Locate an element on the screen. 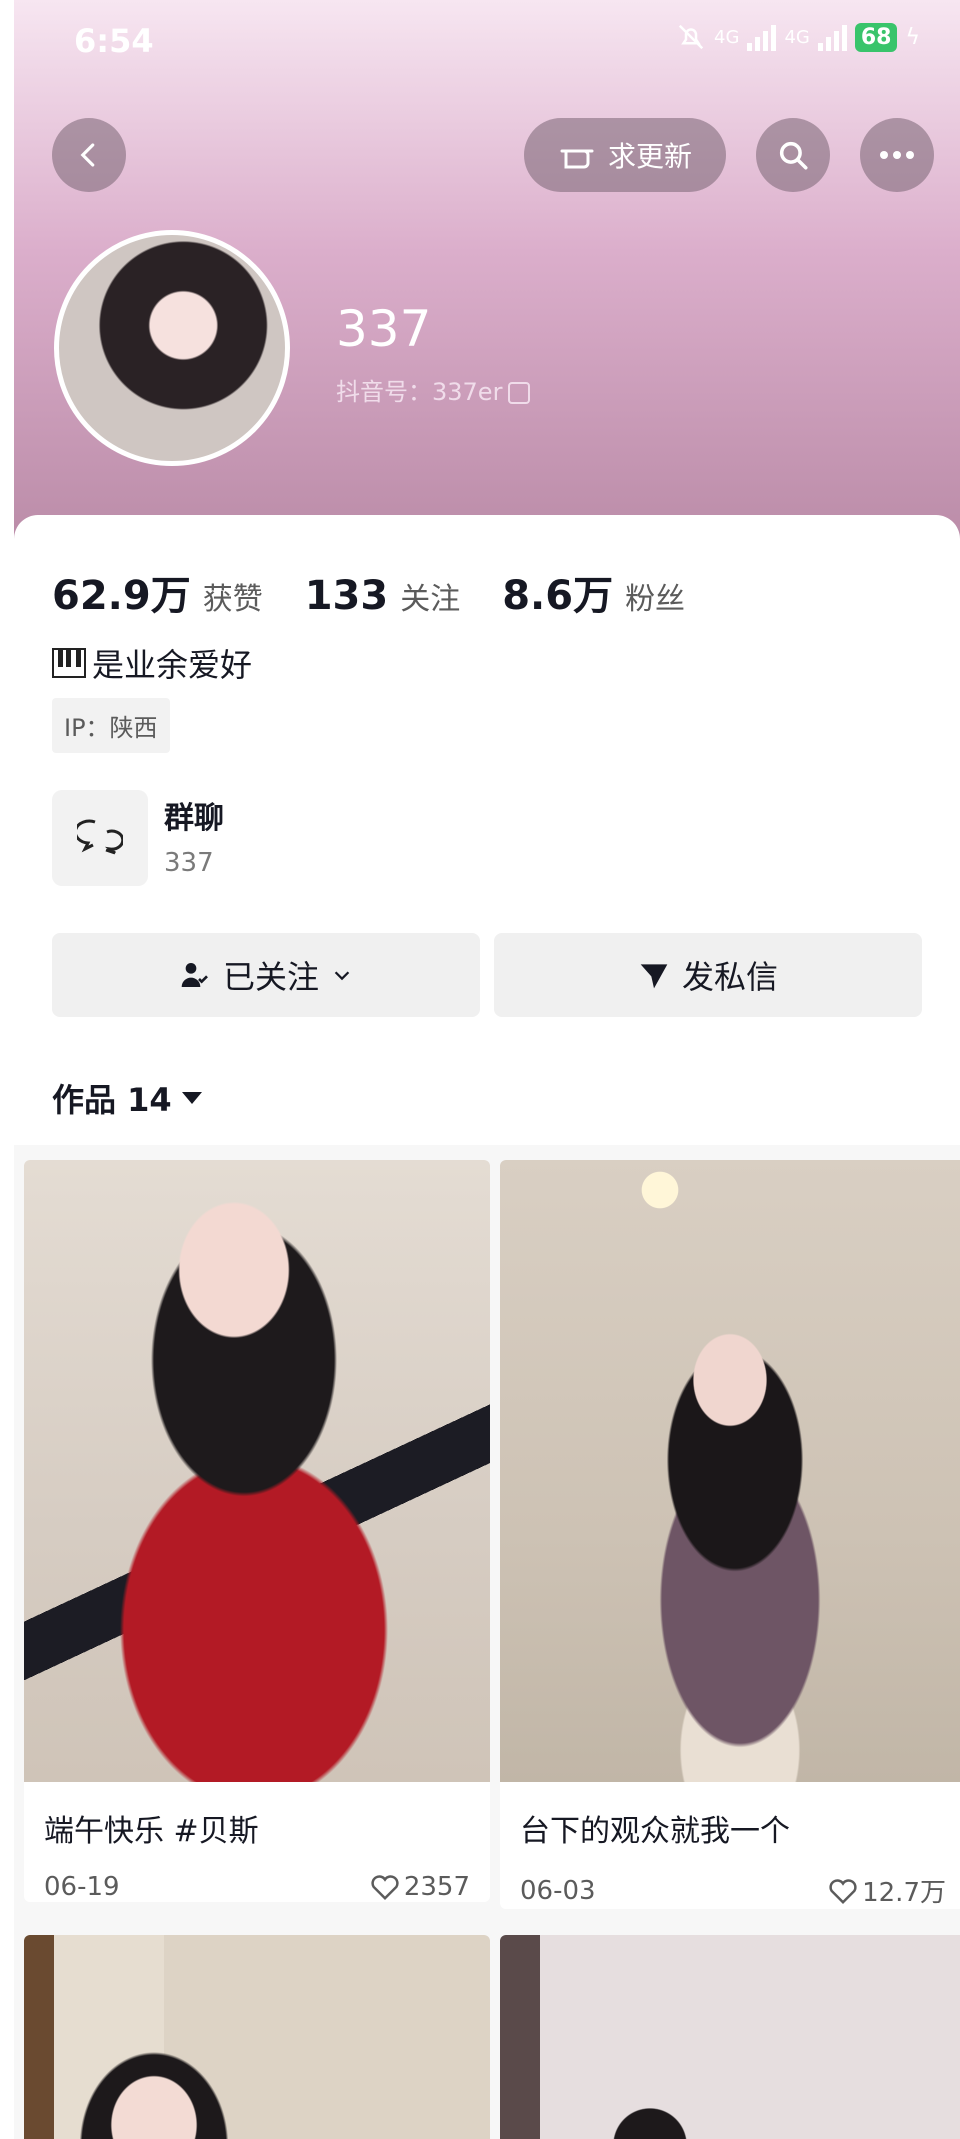 This screenshot has height=2139, width=960. status-time: 6:54 is located at coordinates (114, 41).